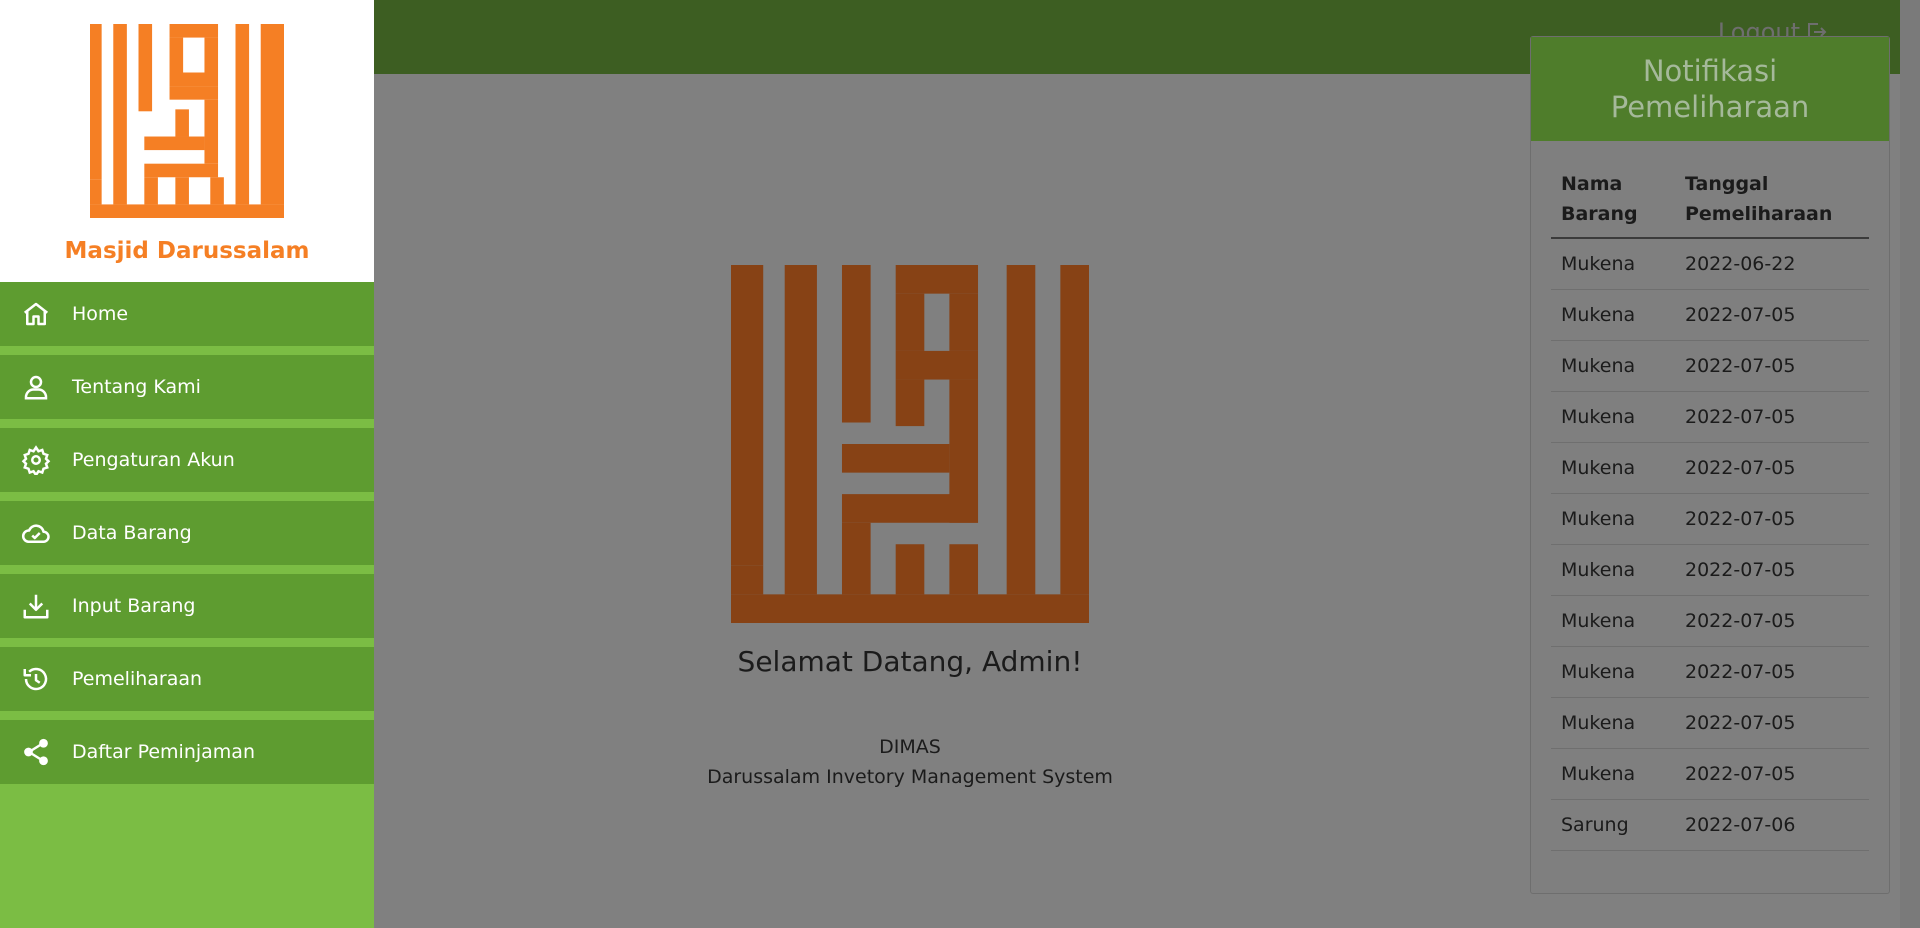 The width and height of the screenshot is (1920, 928). I want to click on sidebar-item-pemeliharaan: Pemeliharaan, so click(187, 679).